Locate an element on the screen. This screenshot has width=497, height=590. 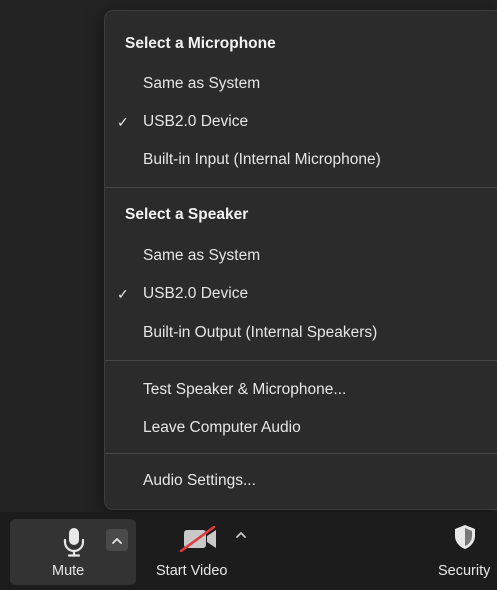
shield-icon is located at coordinates (465, 537).